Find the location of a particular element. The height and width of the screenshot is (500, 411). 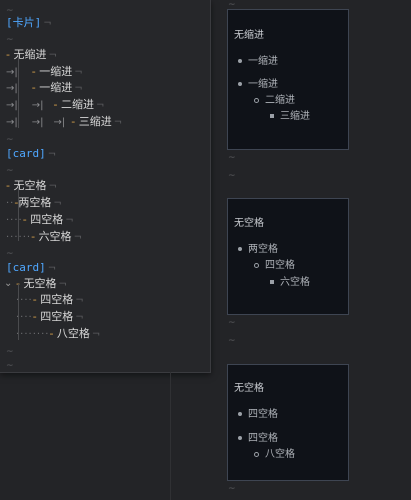

editor-line-list-item: ········- 八空格 ¬ is located at coordinates (53, 334).